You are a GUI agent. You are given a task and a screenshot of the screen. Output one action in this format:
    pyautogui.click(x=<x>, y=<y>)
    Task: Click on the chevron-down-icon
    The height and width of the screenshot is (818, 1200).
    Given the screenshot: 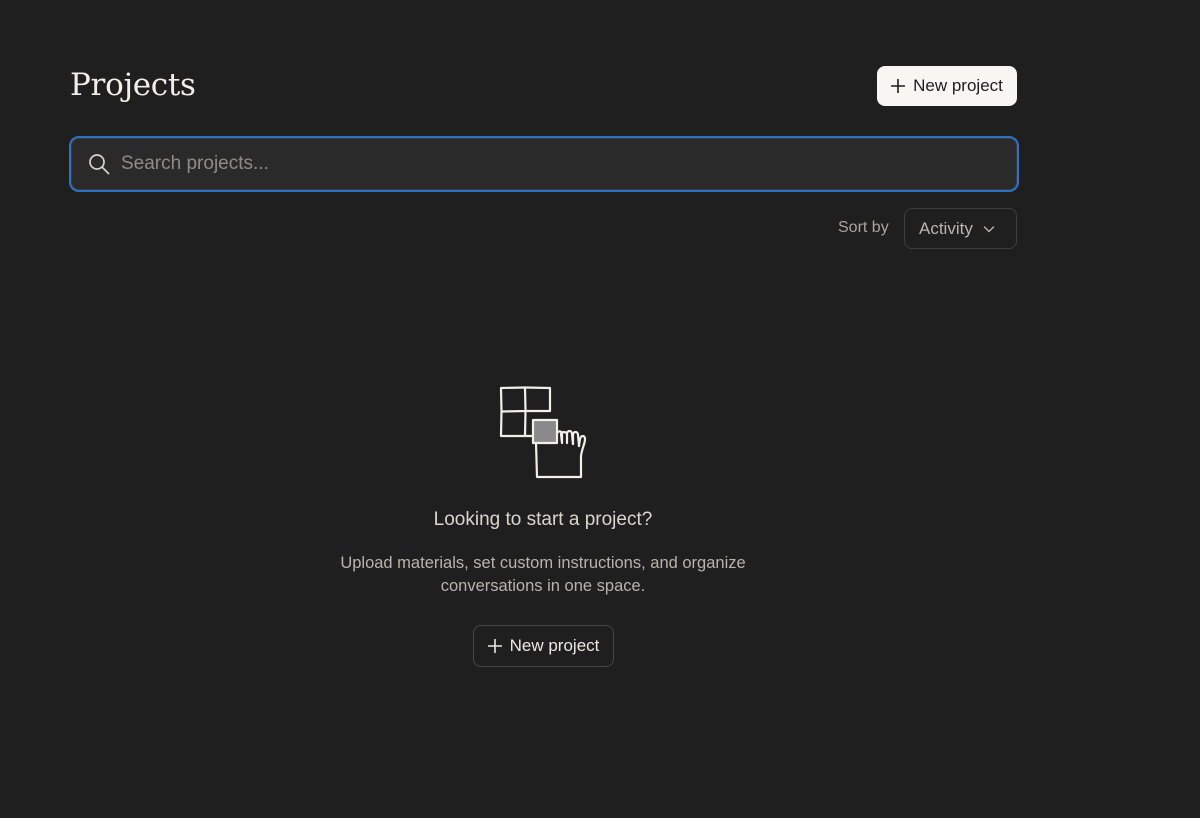 What is the action you would take?
    pyautogui.click(x=989, y=228)
    